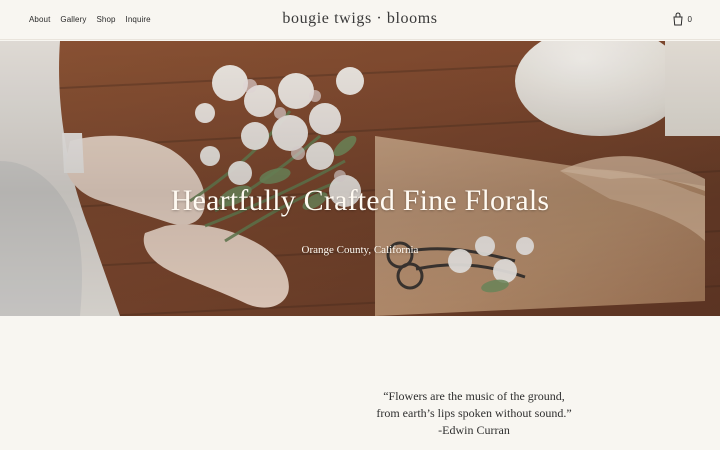 This screenshot has height=450, width=720. I want to click on quote-line-2: from earth’s lips spoken without sound.”, so click(474, 413).